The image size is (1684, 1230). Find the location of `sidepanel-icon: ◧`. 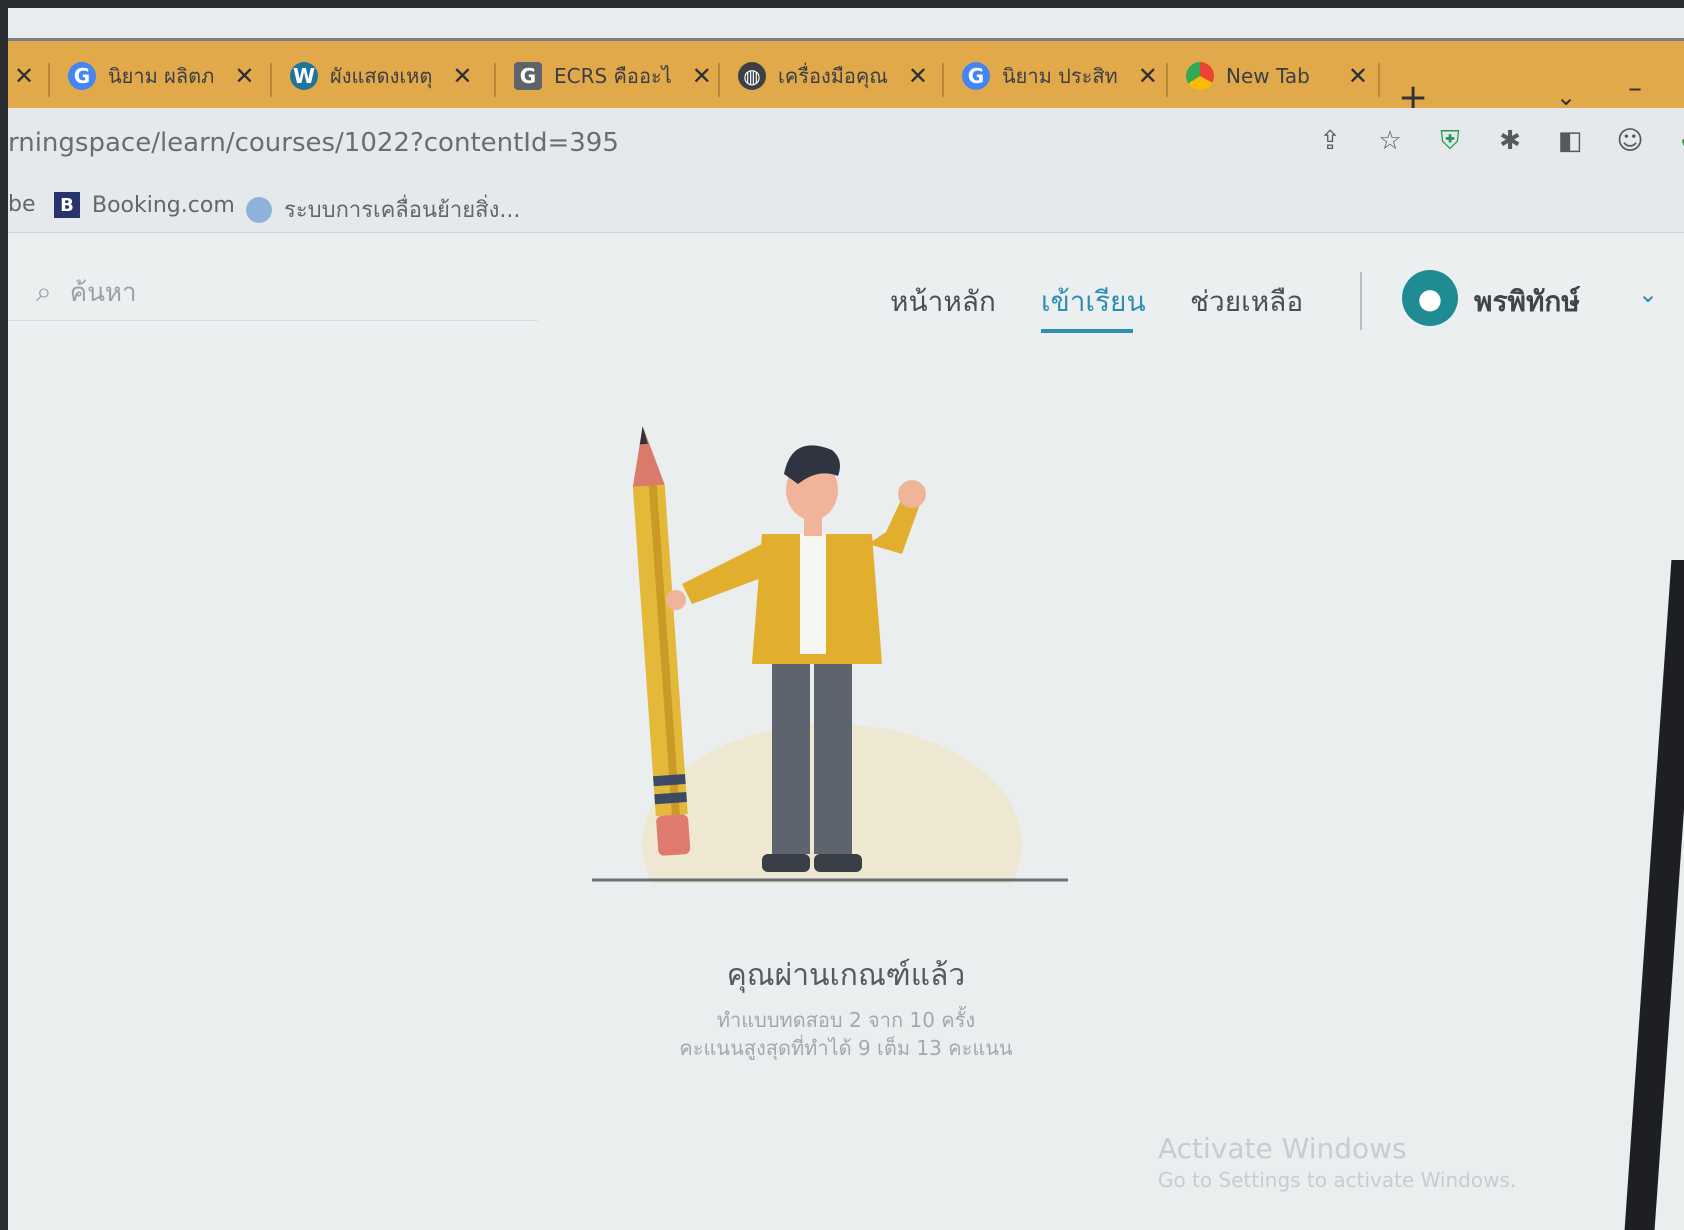

sidepanel-icon: ◧ is located at coordinates (1570, 141).